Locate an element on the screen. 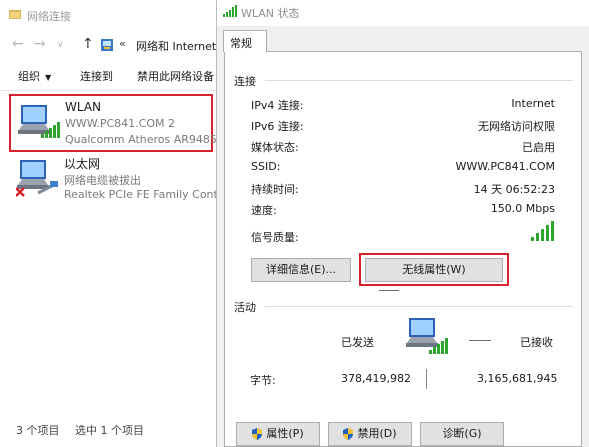 This screenshot has height=447, width=589. sent-label: 已发送 is located at coordinates (357, 342).